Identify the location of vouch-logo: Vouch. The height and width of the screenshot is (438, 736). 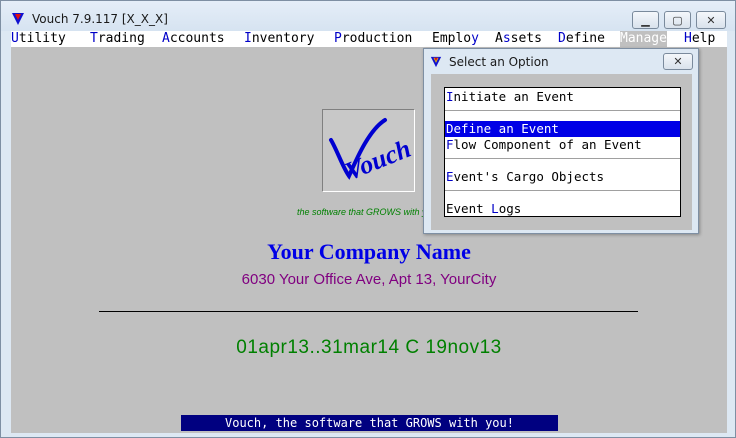
(368, 150).